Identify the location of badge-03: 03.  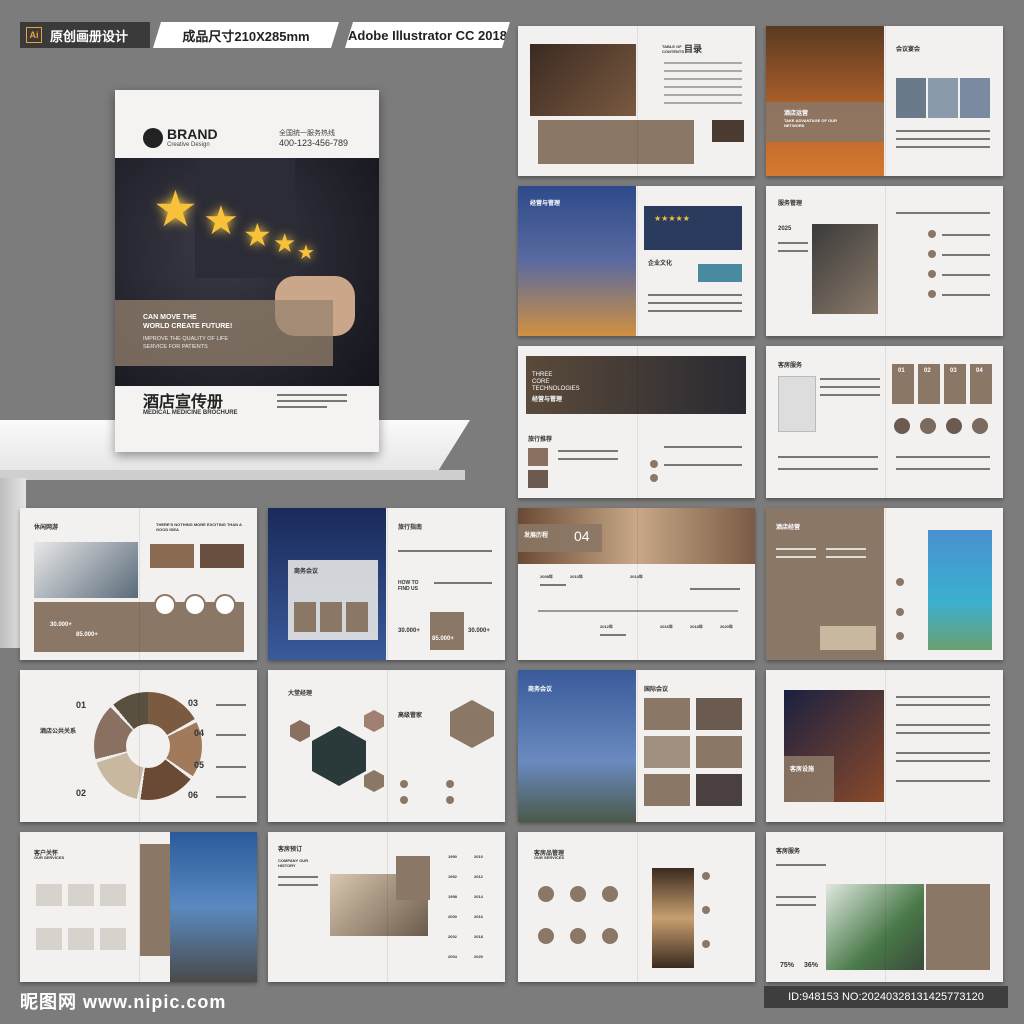
(955, 384).